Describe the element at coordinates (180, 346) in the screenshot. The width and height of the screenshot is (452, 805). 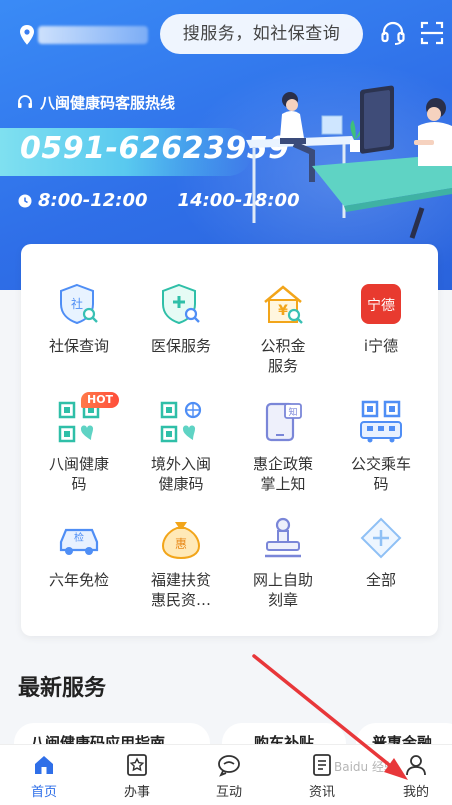
I see `service-label: 医保服务` at that location.